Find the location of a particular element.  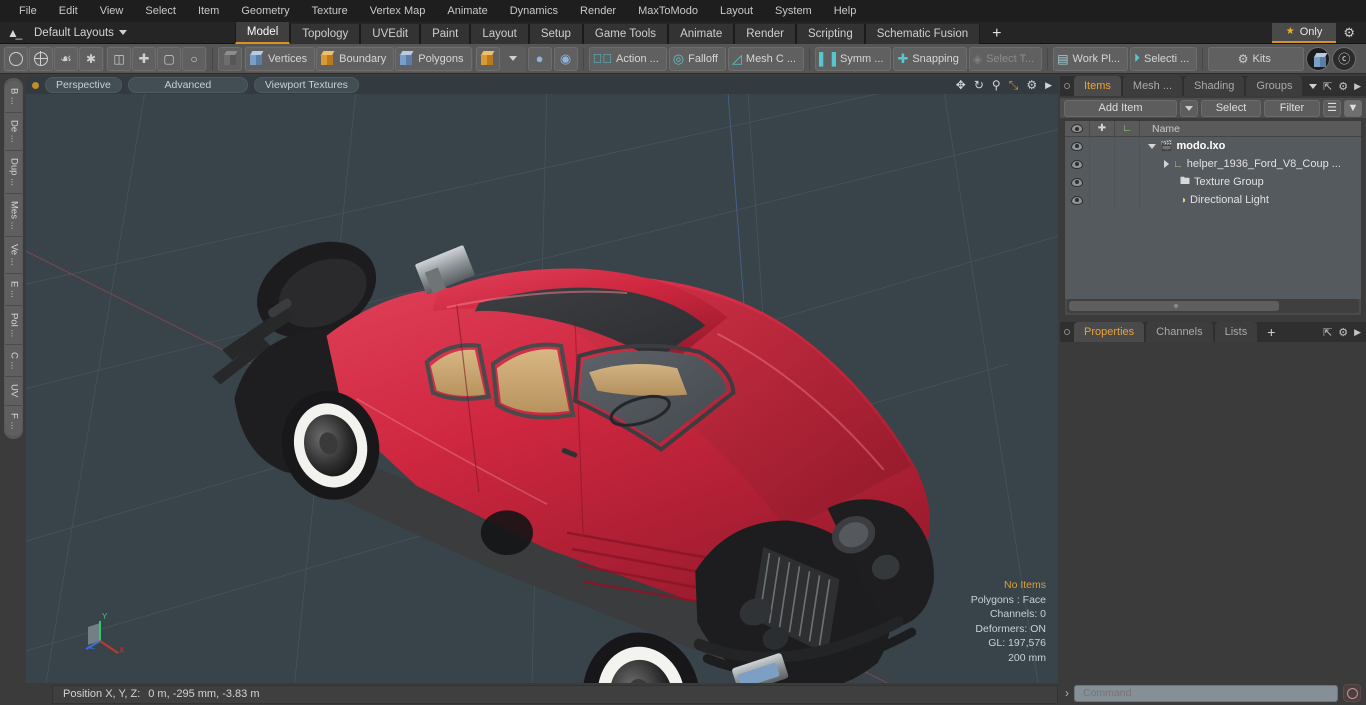

unreal-badge-icon: ⓒ is located at coordinates (1344, 58).